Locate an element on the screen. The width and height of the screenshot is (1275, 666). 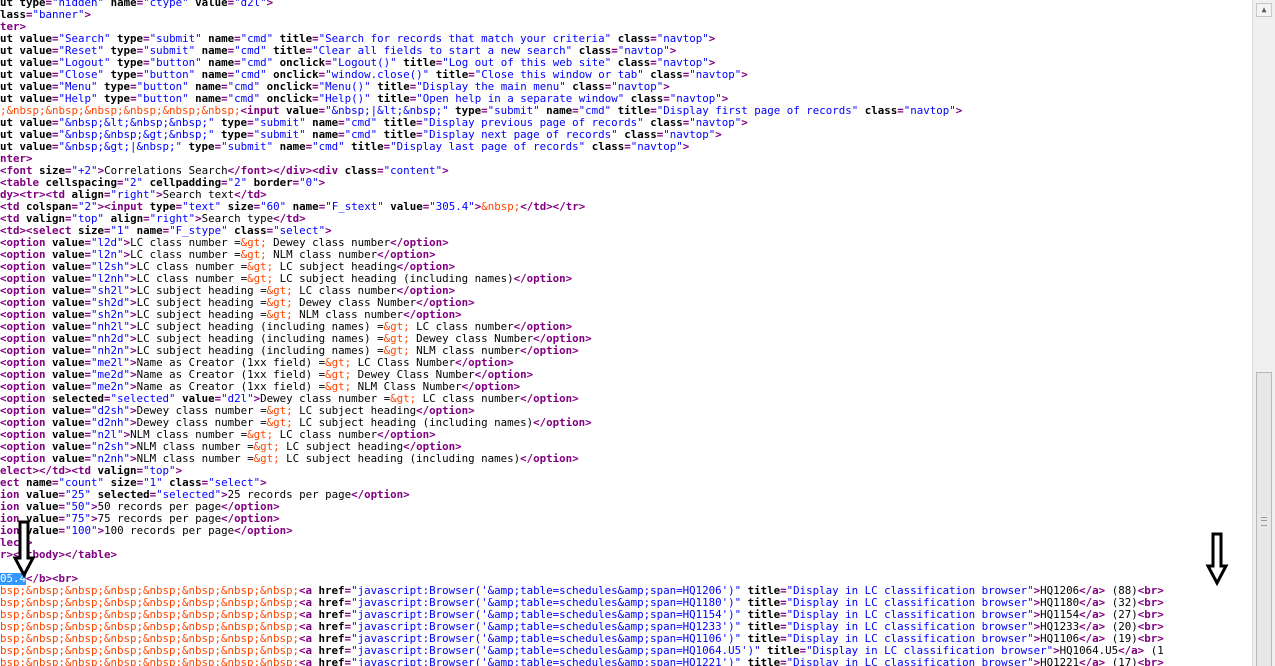
source-token: &nbsp; is located at coordinates (501, 207).